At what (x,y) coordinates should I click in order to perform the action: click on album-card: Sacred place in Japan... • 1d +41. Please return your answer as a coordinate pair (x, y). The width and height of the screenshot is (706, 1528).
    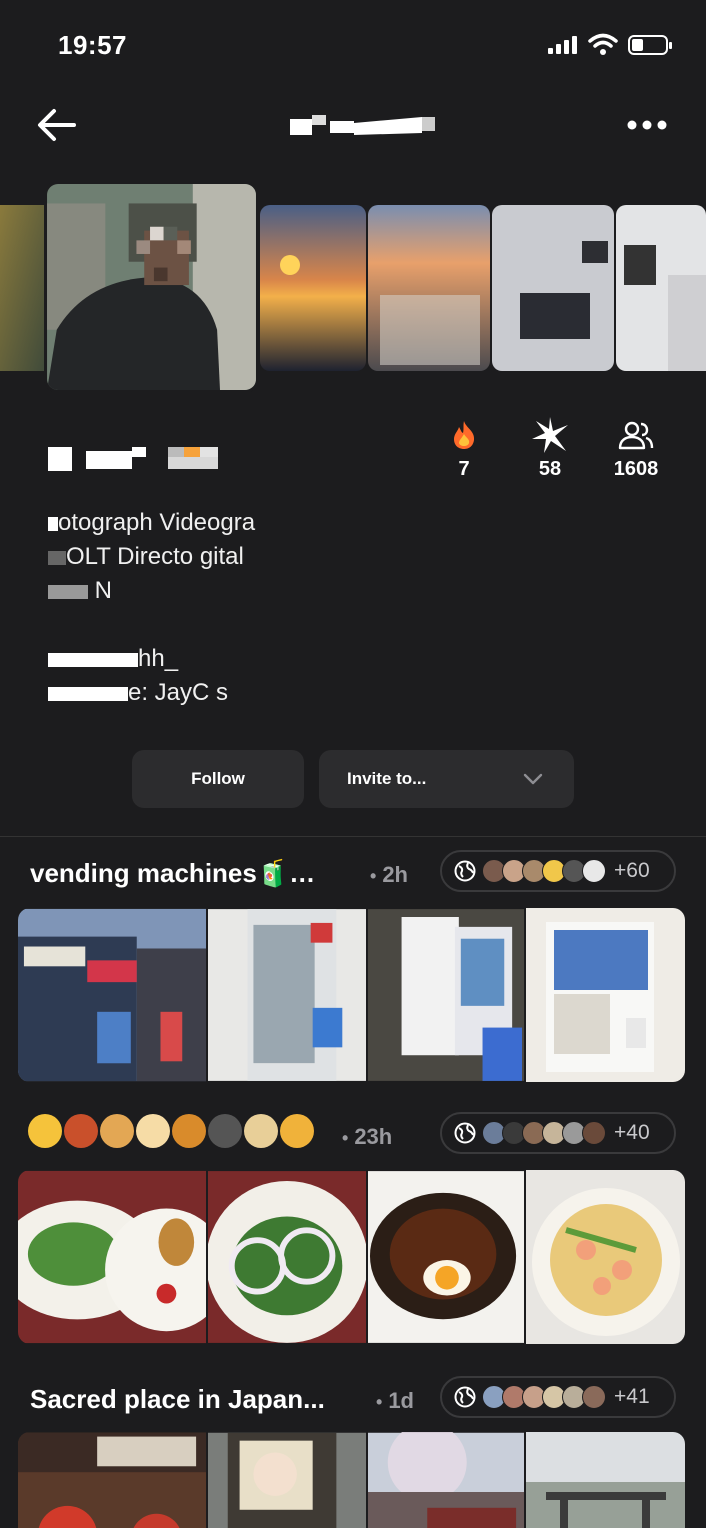
    Looking at the image, I should click on (353, 1452).